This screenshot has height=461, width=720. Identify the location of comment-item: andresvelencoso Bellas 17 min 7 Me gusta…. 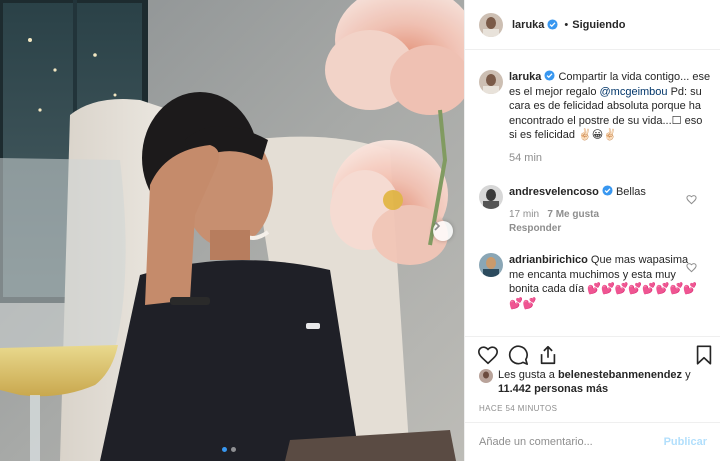
(595, 209).